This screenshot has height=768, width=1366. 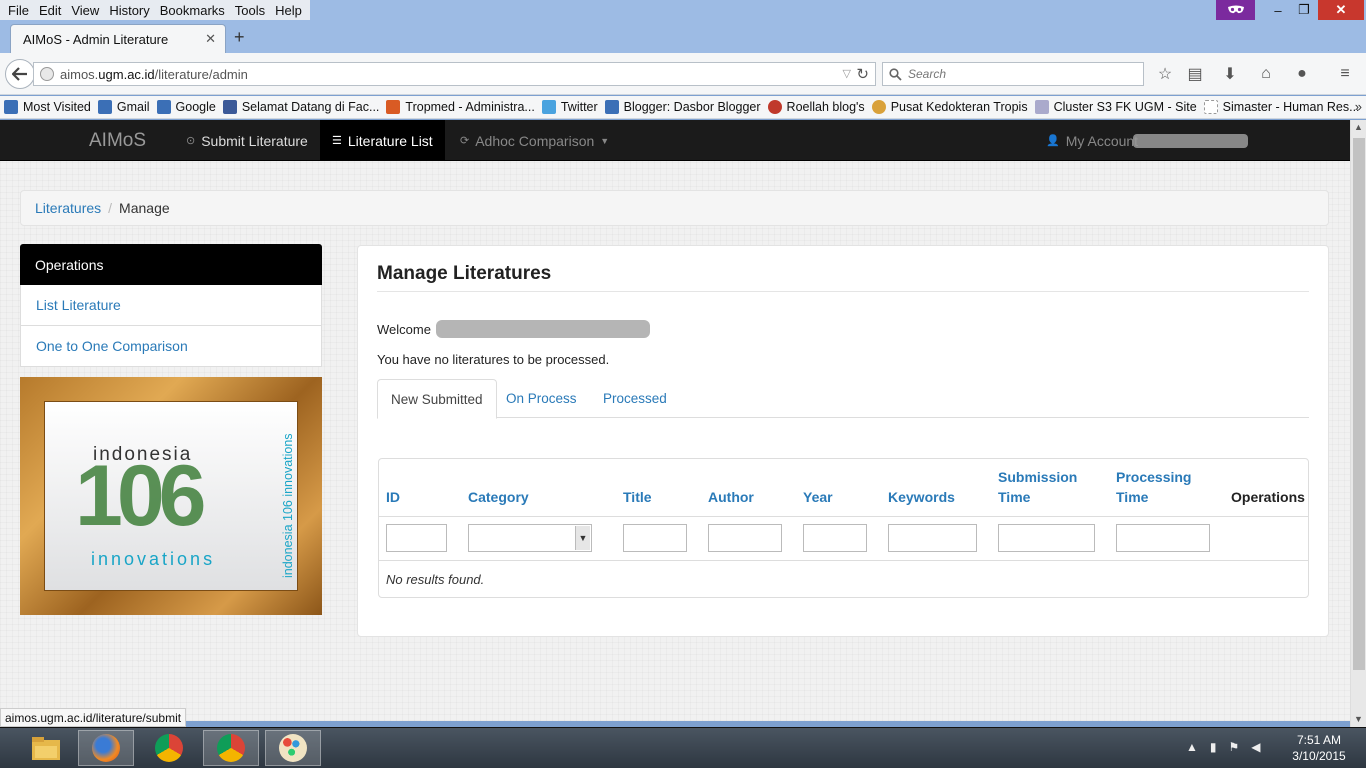 I want to click on facebook-icon, so click(x=229, y=107).